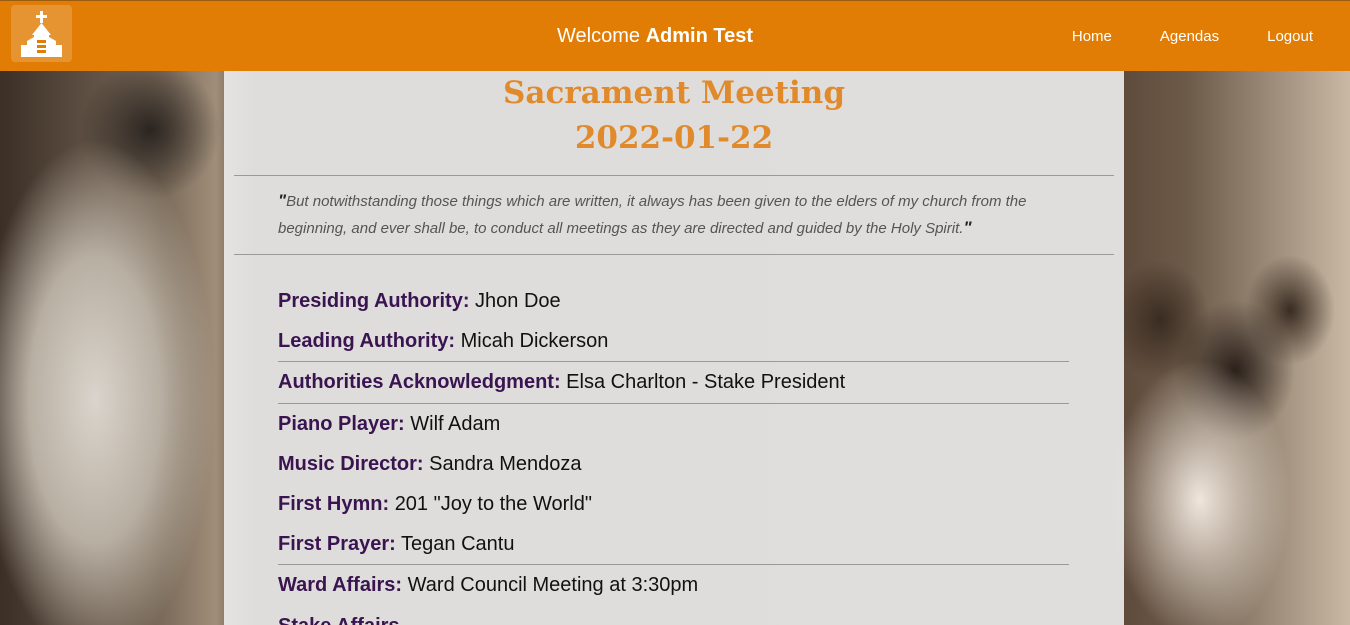  I want to click on row-value: Wilf Adam, so click(455, 424).